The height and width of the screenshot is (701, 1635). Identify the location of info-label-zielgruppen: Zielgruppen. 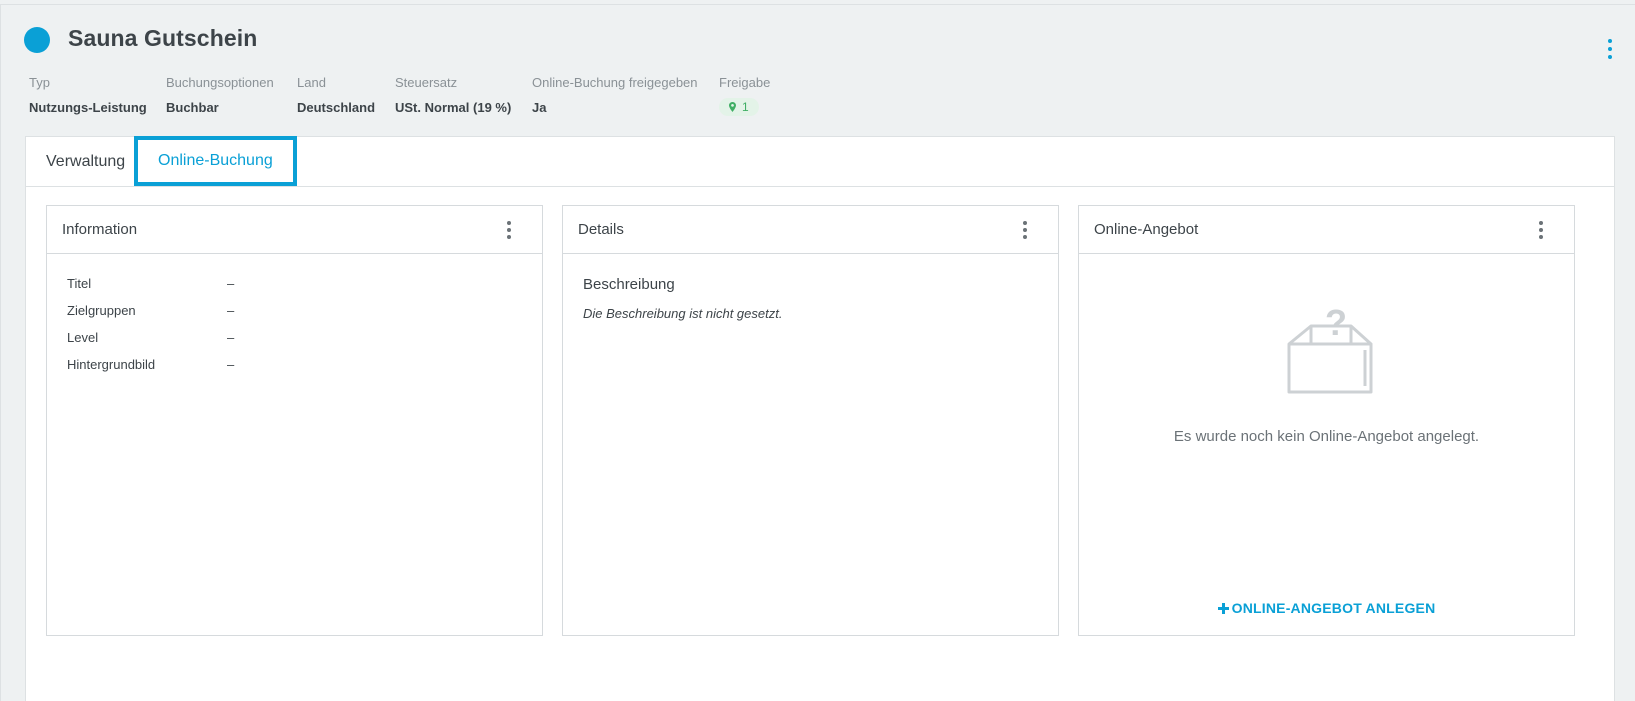
(101, 310).